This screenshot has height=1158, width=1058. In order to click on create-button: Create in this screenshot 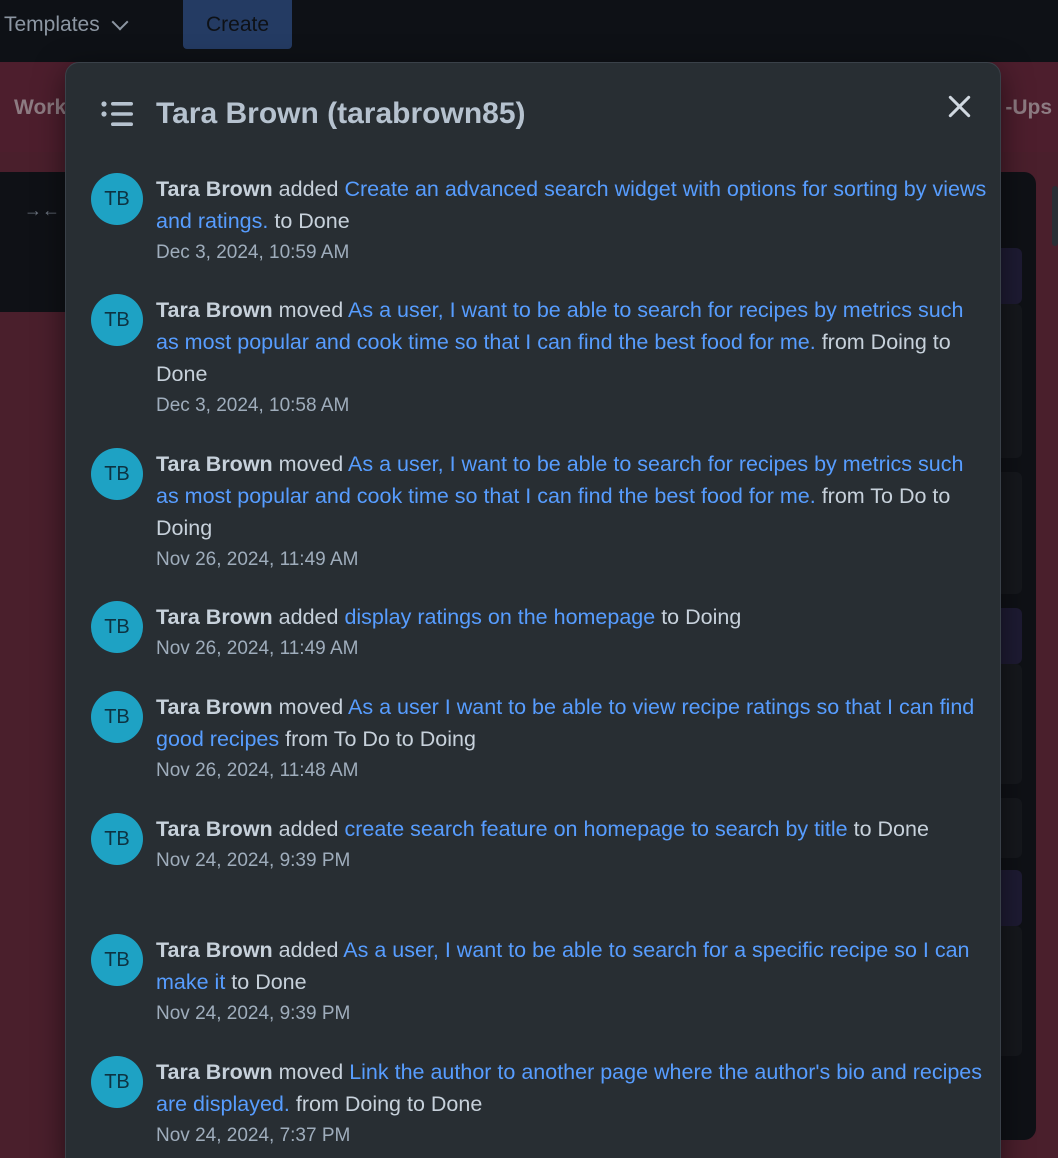, I will do `click(237, 24)`.